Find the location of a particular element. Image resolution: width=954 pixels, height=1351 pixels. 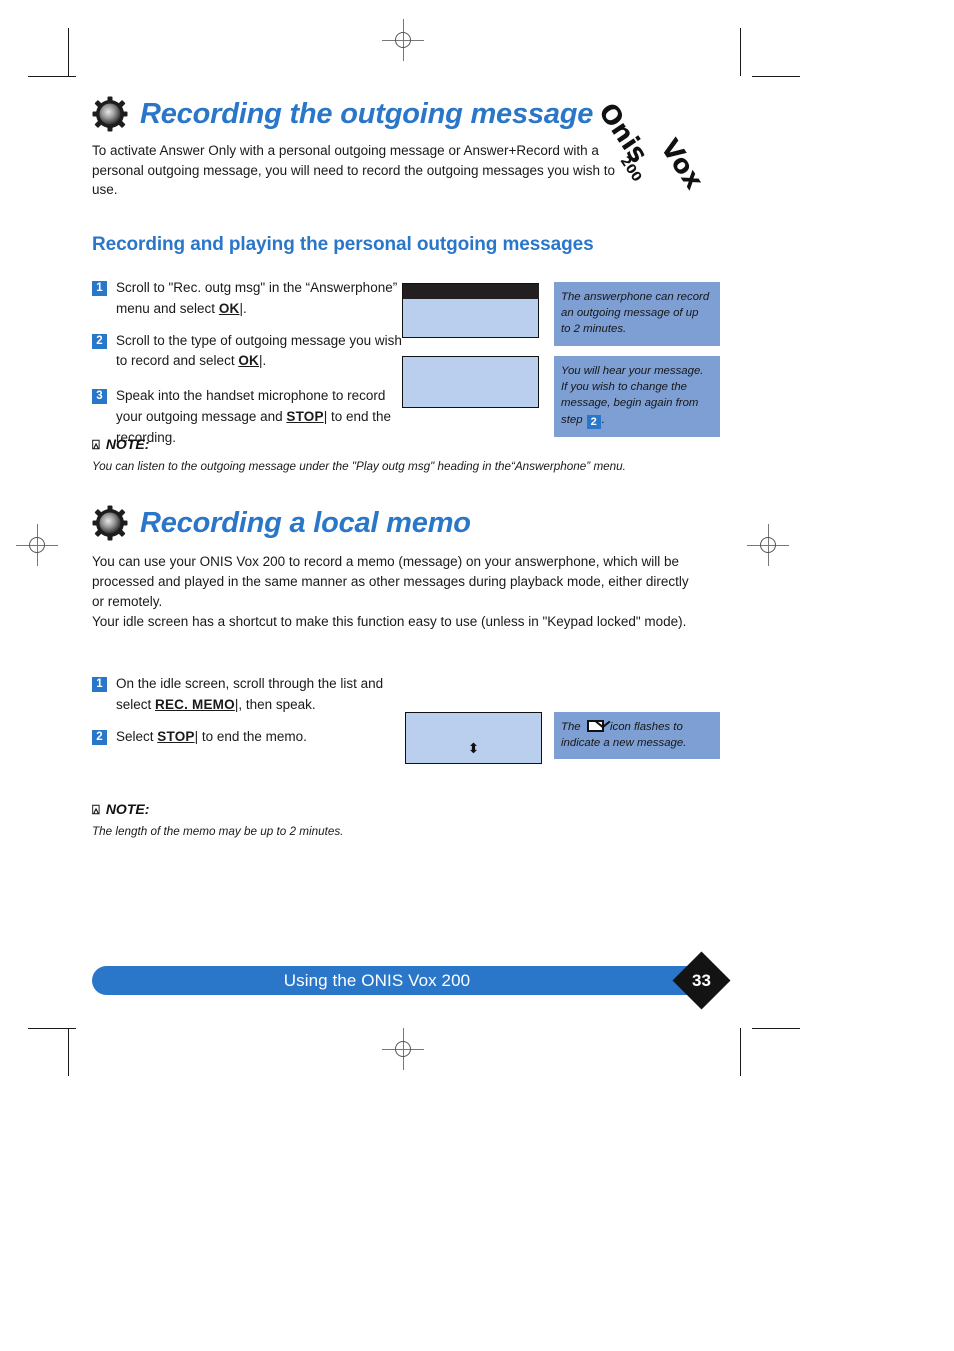

crop-mark-top-right-h is located at coordinates (776, 76).